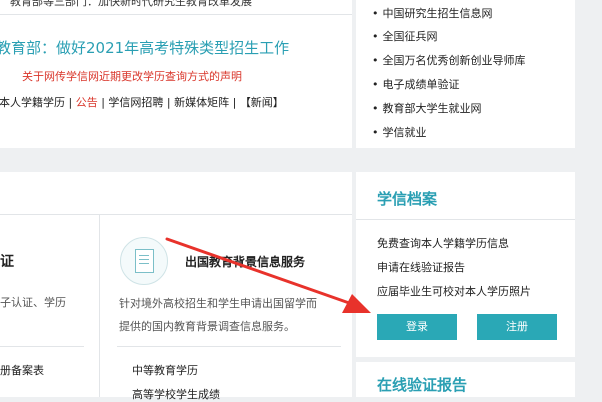 Image resolution: width=602 pixels, height=402 pixels. Describe the element at coordinates (268, 275) in the screenshot. I see `annotation-arrow-icon` at that location.